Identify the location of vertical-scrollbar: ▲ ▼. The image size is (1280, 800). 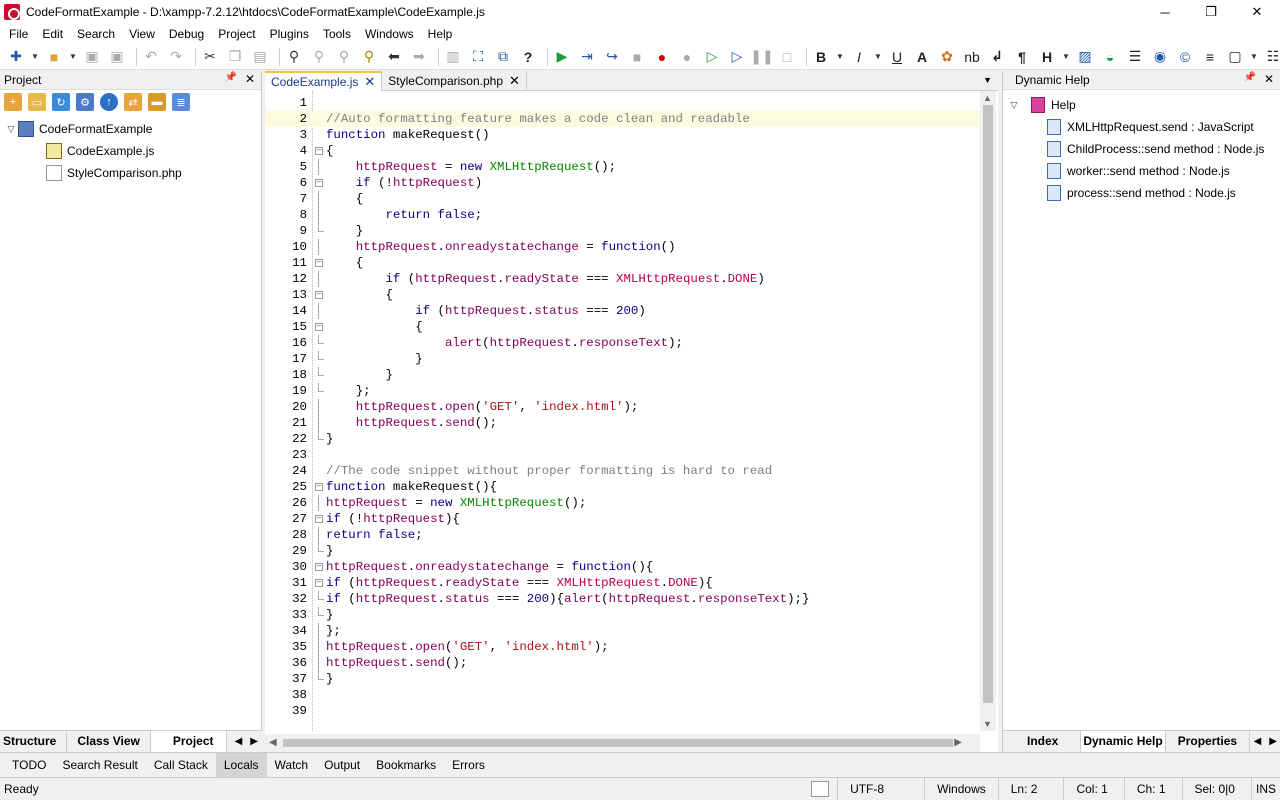
(988, 411).